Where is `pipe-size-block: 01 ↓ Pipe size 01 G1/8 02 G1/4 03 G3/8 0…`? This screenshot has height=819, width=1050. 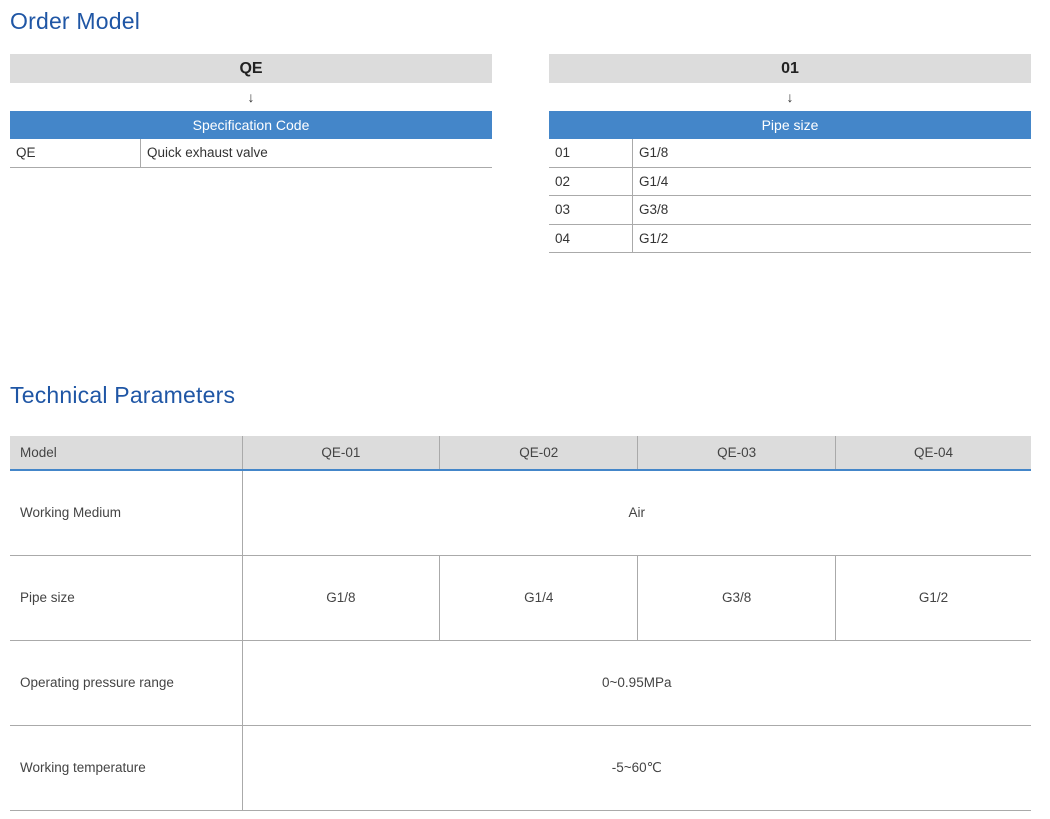 pipe-size-block: 01 ↓ Pipe size 01 G1/8 02 G1/4 03 G3/8 0… is located at coordinates (790, 153).